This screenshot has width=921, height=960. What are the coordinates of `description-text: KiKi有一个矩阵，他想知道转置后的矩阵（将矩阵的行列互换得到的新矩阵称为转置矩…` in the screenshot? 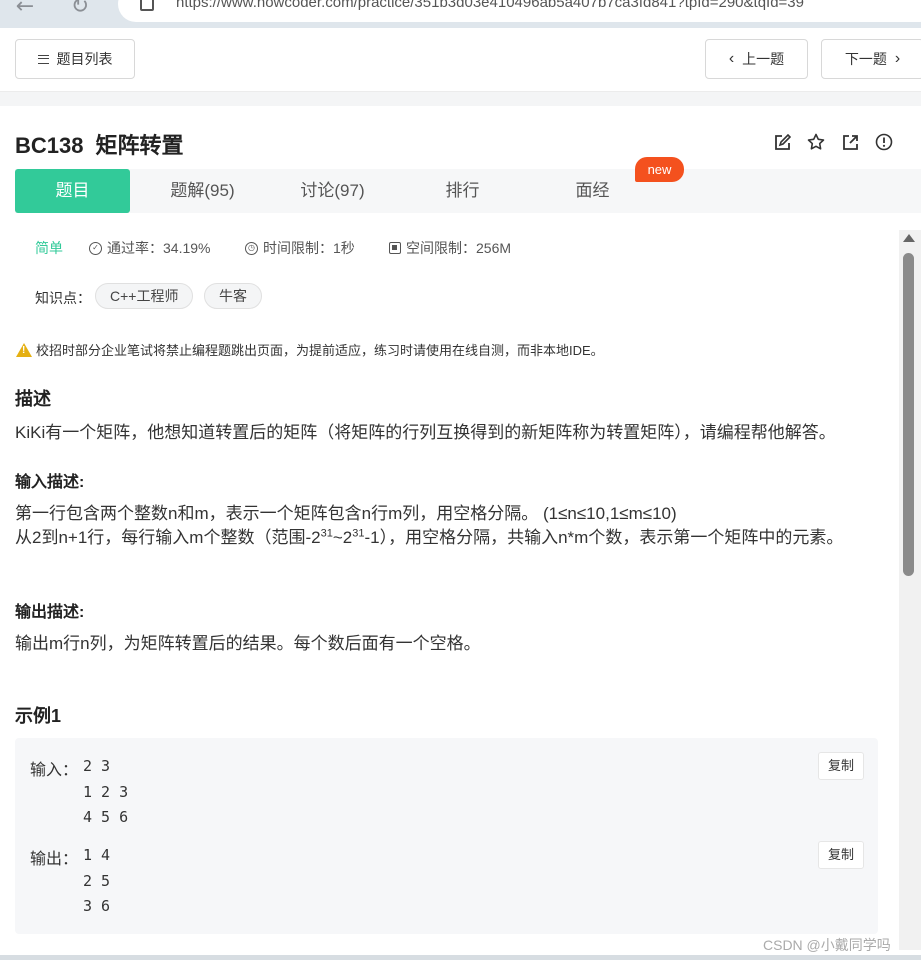 It's located at (425, 432).